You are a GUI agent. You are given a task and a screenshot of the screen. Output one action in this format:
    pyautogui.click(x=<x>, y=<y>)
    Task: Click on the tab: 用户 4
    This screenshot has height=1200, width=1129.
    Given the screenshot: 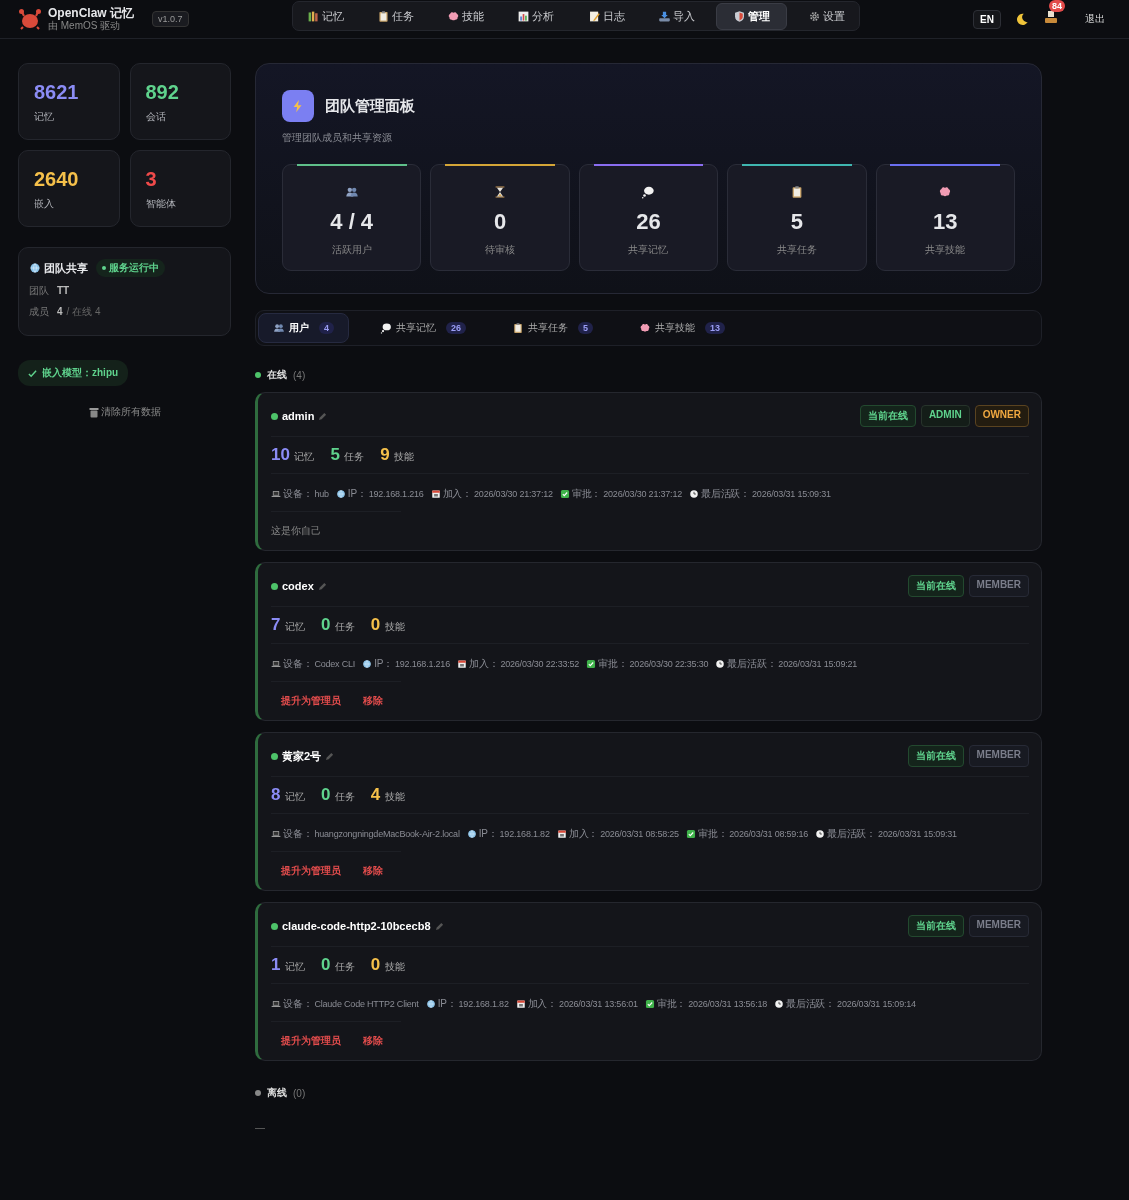 What is the action you would take?
    pyautogui.click(x=303, y=328)
    